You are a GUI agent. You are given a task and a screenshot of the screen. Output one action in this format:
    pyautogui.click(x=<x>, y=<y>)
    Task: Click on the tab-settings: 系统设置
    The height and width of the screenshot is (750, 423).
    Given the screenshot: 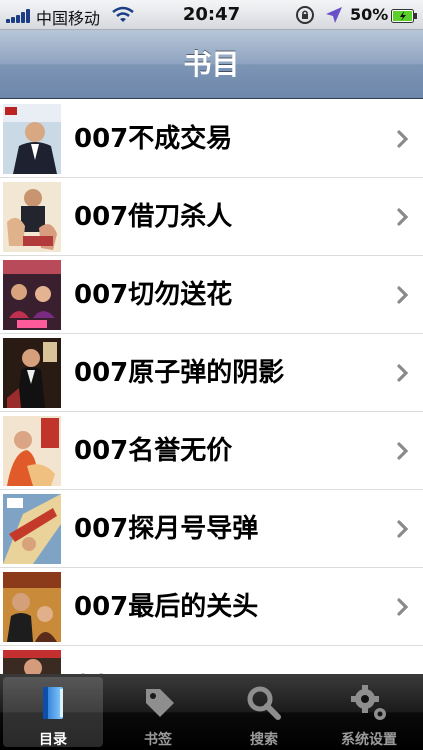 What is the action you would take?
    pyautogui.click(x=369, y=712)
    